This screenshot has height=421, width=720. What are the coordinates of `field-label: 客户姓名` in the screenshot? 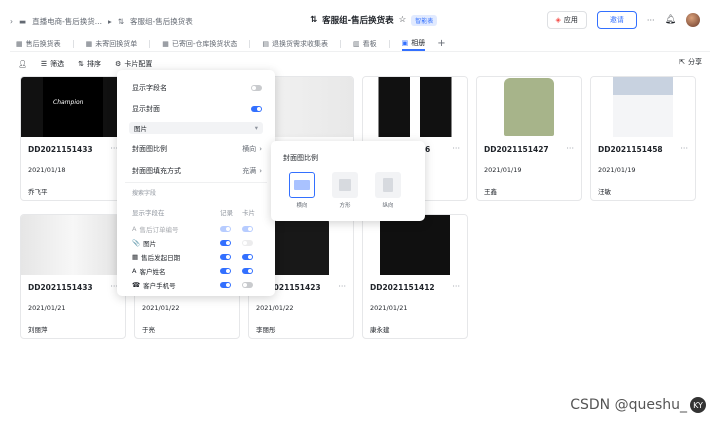 It's located at (152, 272).